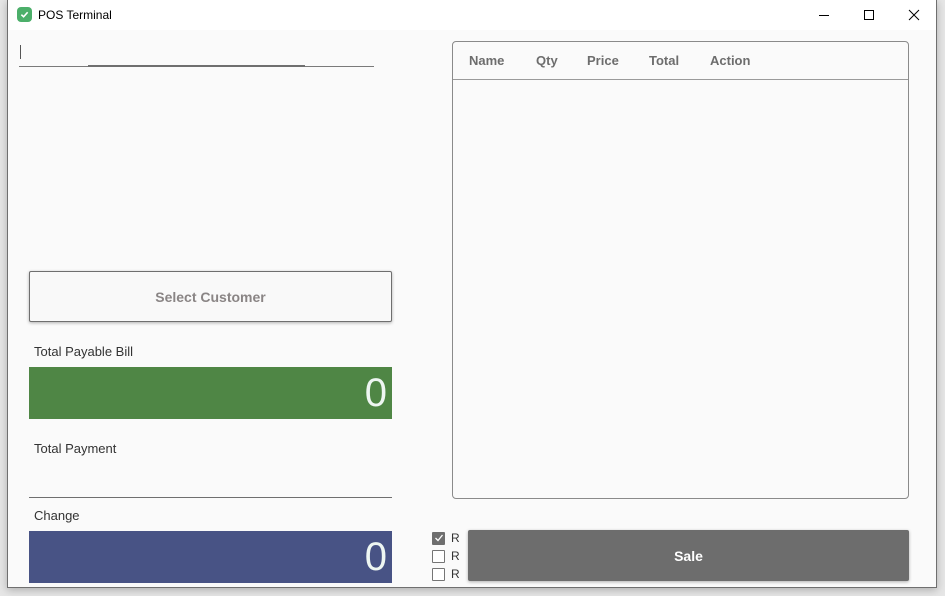 The height and width of the screenshot is (596, 945). I want to click on close-icon, so click(914, 15).